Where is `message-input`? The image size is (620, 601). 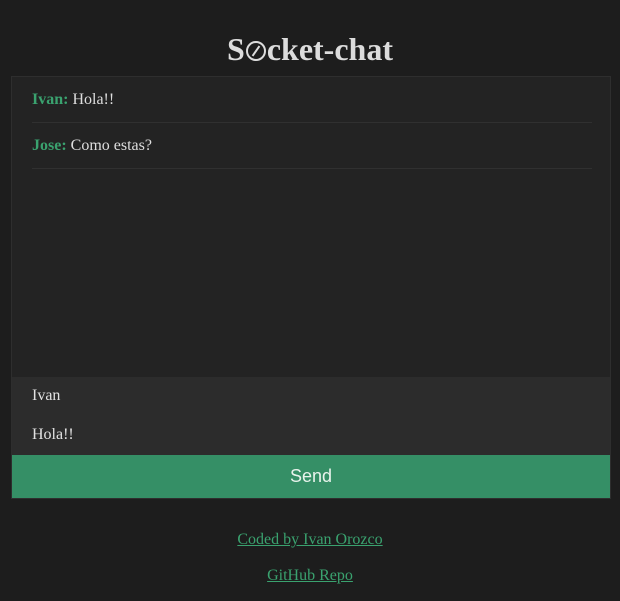
message-input is located at coordinates (312, 435).